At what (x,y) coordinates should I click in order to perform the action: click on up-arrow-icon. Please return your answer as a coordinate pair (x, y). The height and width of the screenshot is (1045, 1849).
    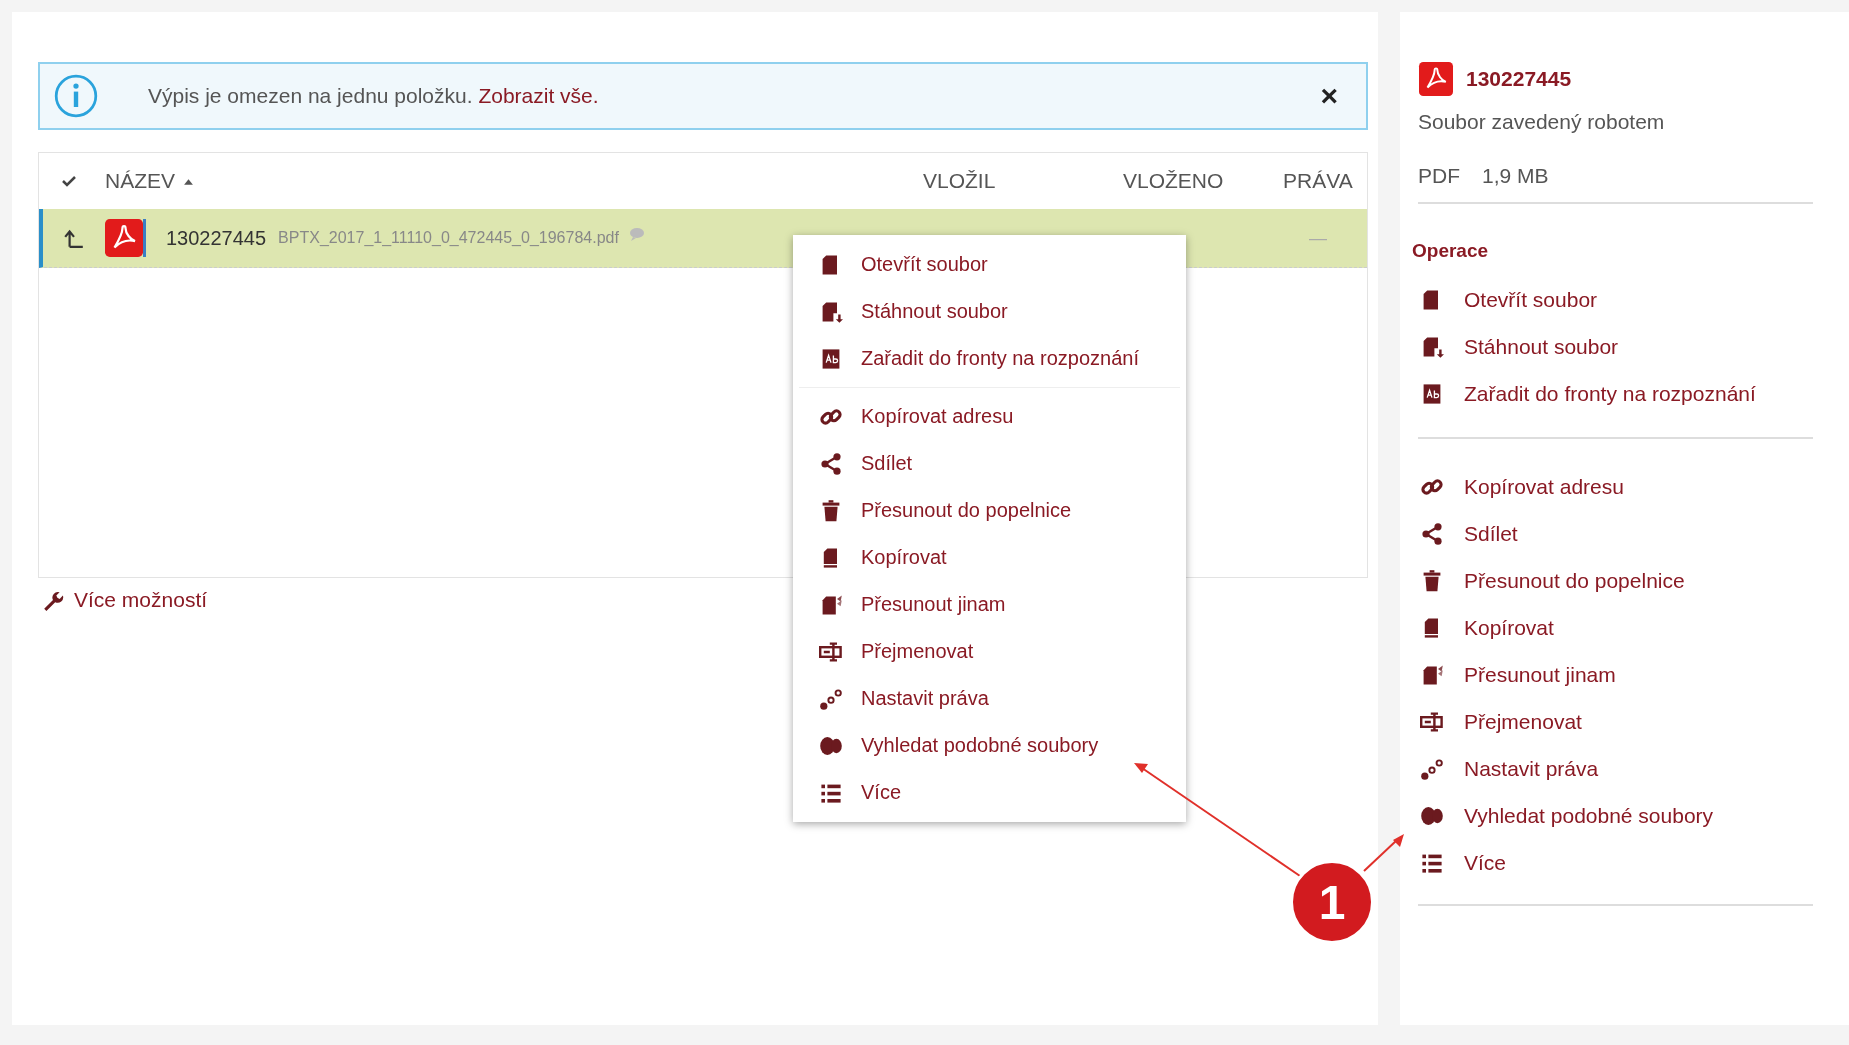
    Looking at the image, I should click on (74, 238).